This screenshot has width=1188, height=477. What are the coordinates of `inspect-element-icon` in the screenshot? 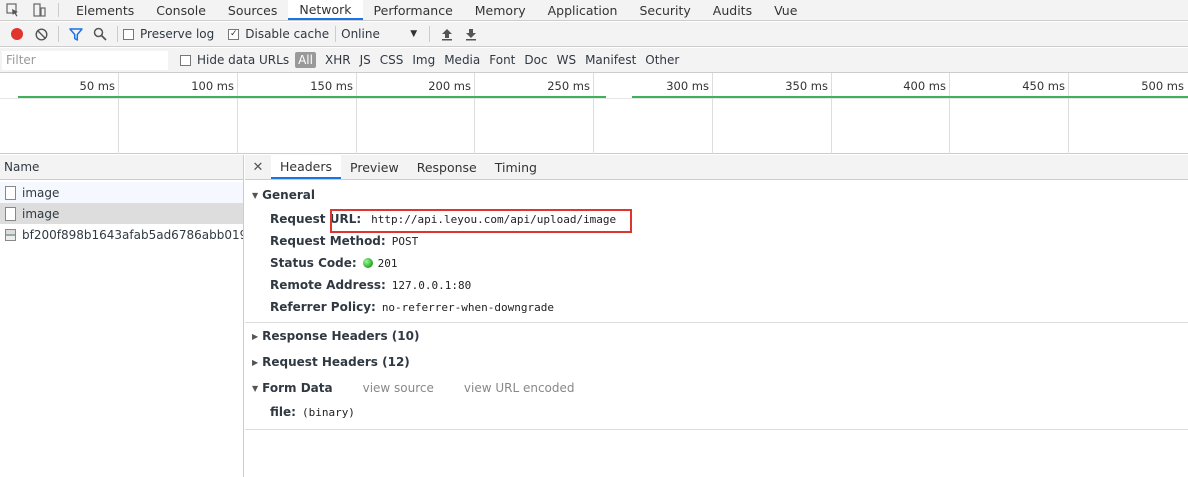 It's located at (13, 10).